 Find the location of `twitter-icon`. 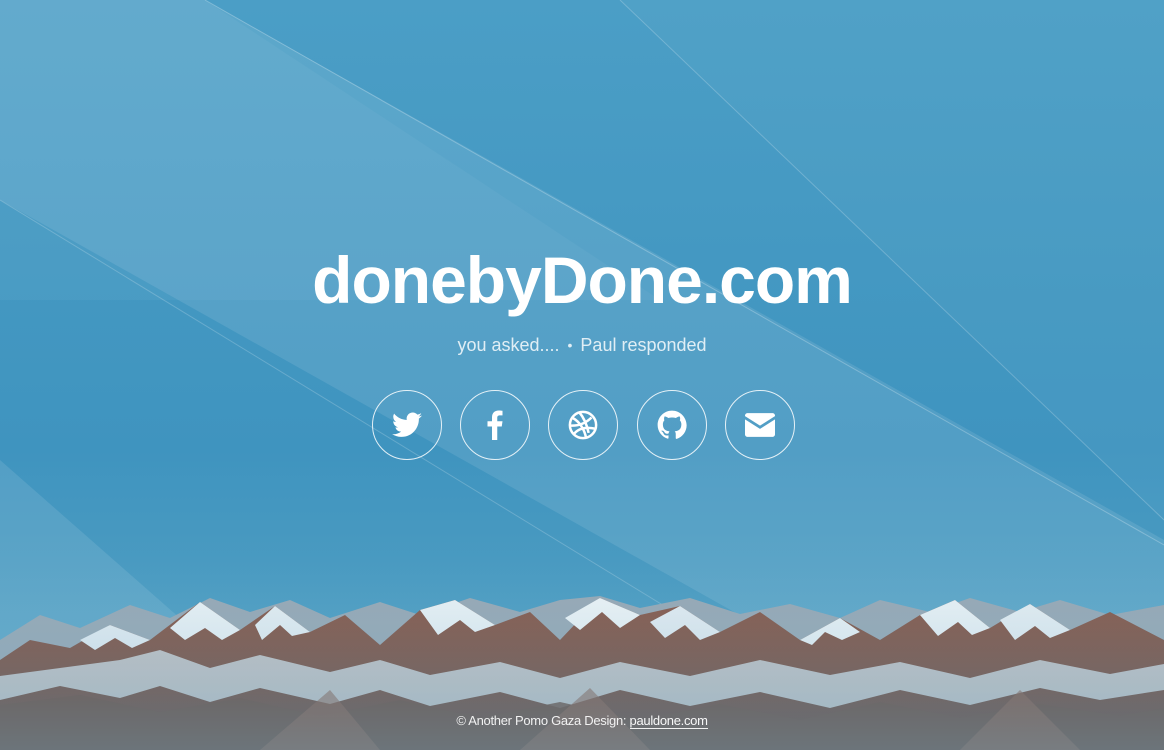

twitter-icon is located at coordinates (407, 424).